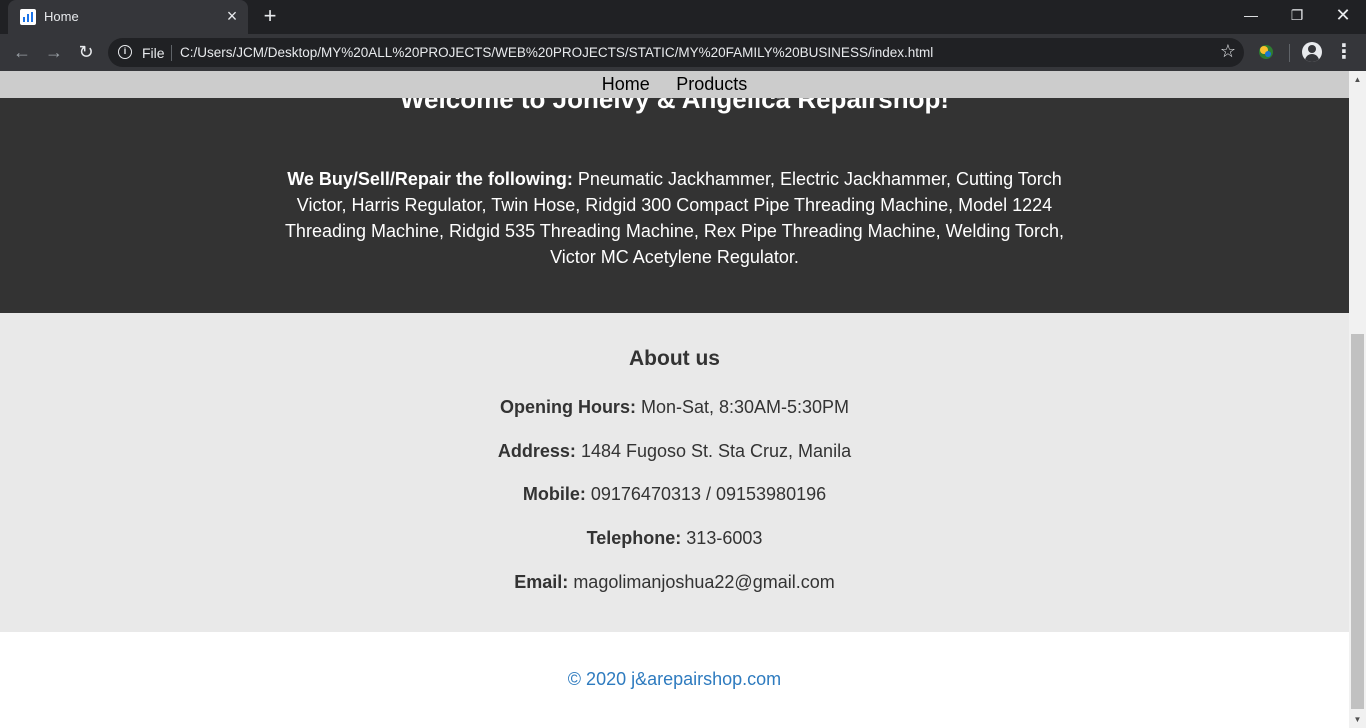  What do you see at coordinates (1344, 52) in the screenshot?
I see `menu-icon: ⋮` at bounding box center [1344, 52].